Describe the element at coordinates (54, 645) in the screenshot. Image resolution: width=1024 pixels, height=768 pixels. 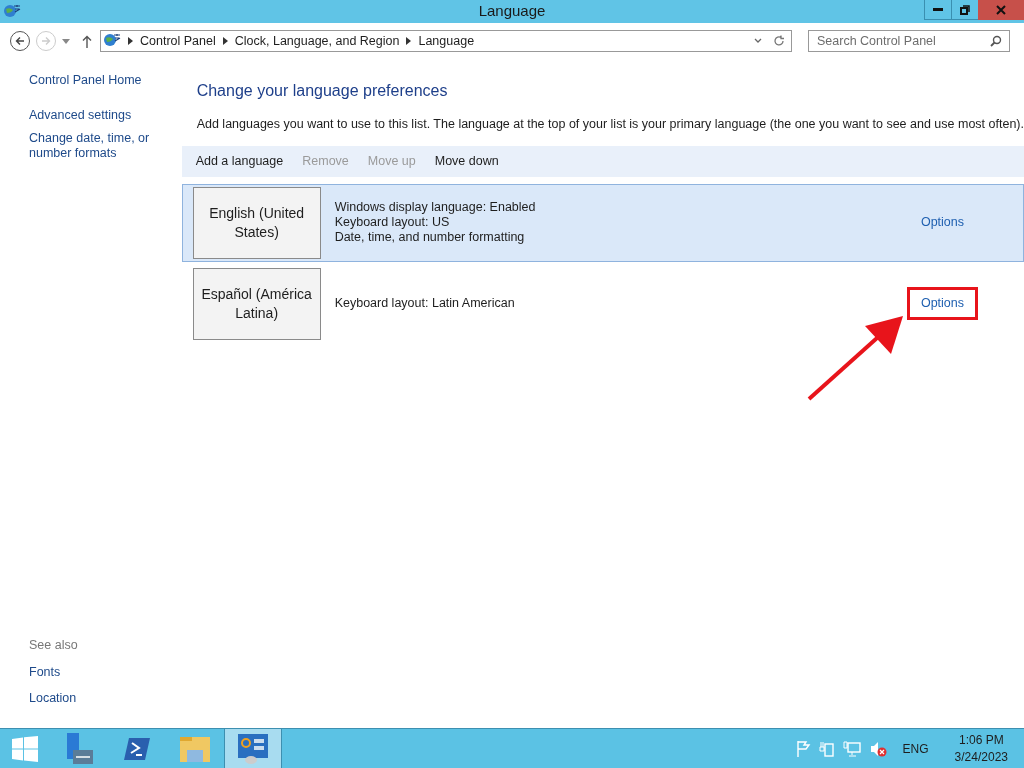
I see `see-also-heading: See also` at that location.